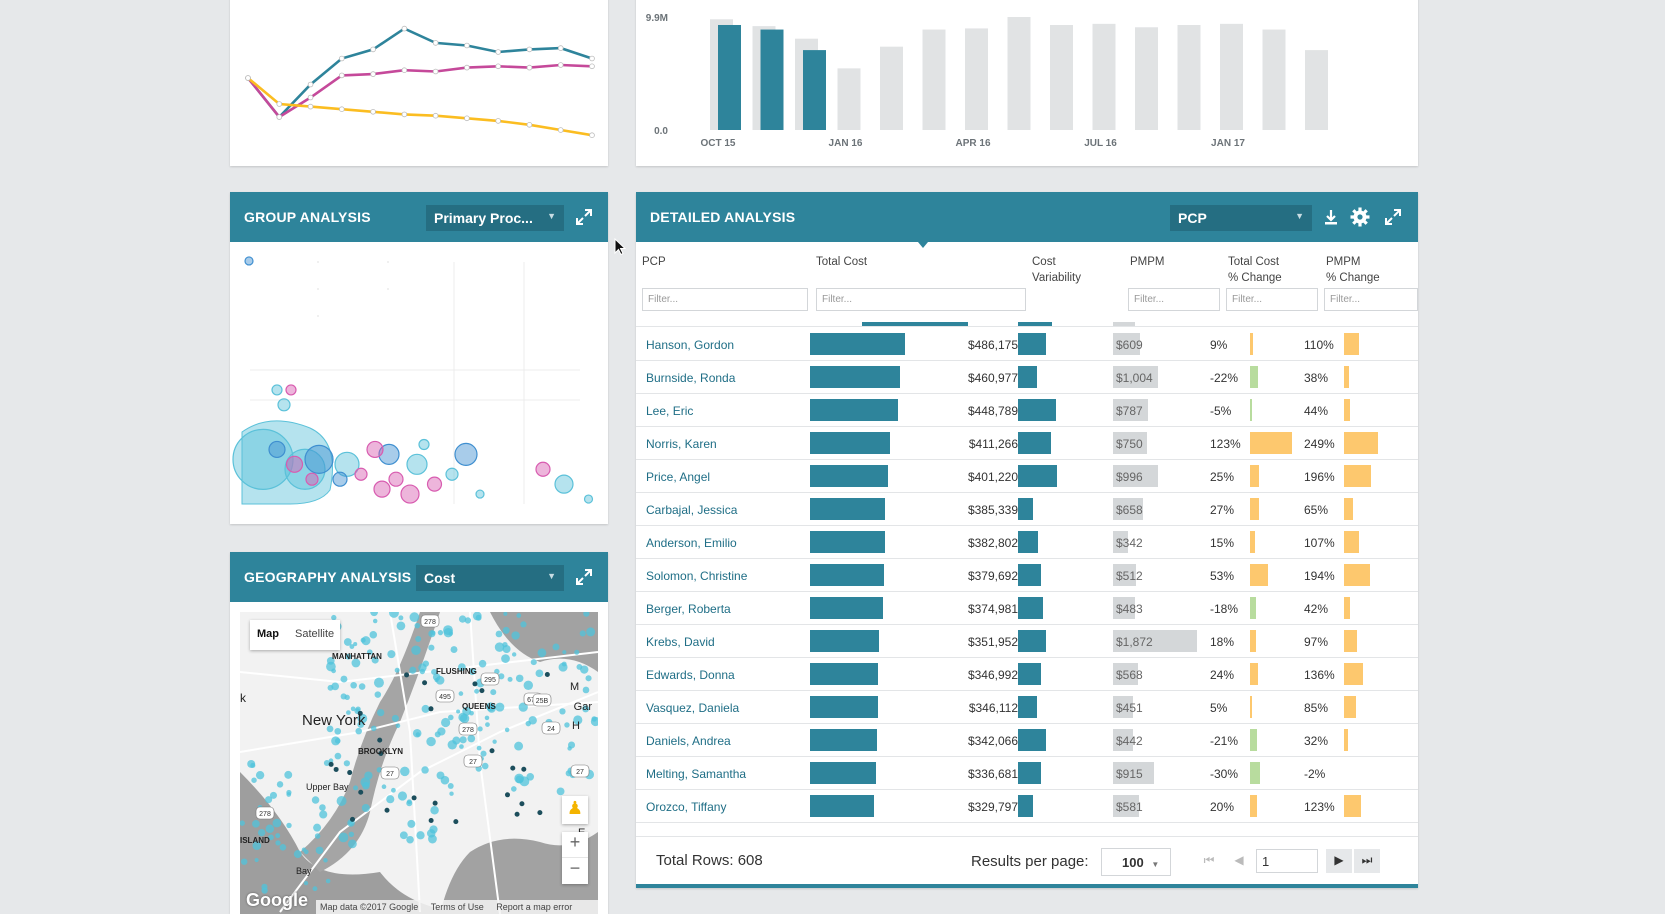  What do you see at coordinates (1027, 509) in the screenshot?
I see `table-row: Carbajal, Jessica $385,339 $658 27% 65%` at bounding box center [1027, 509].